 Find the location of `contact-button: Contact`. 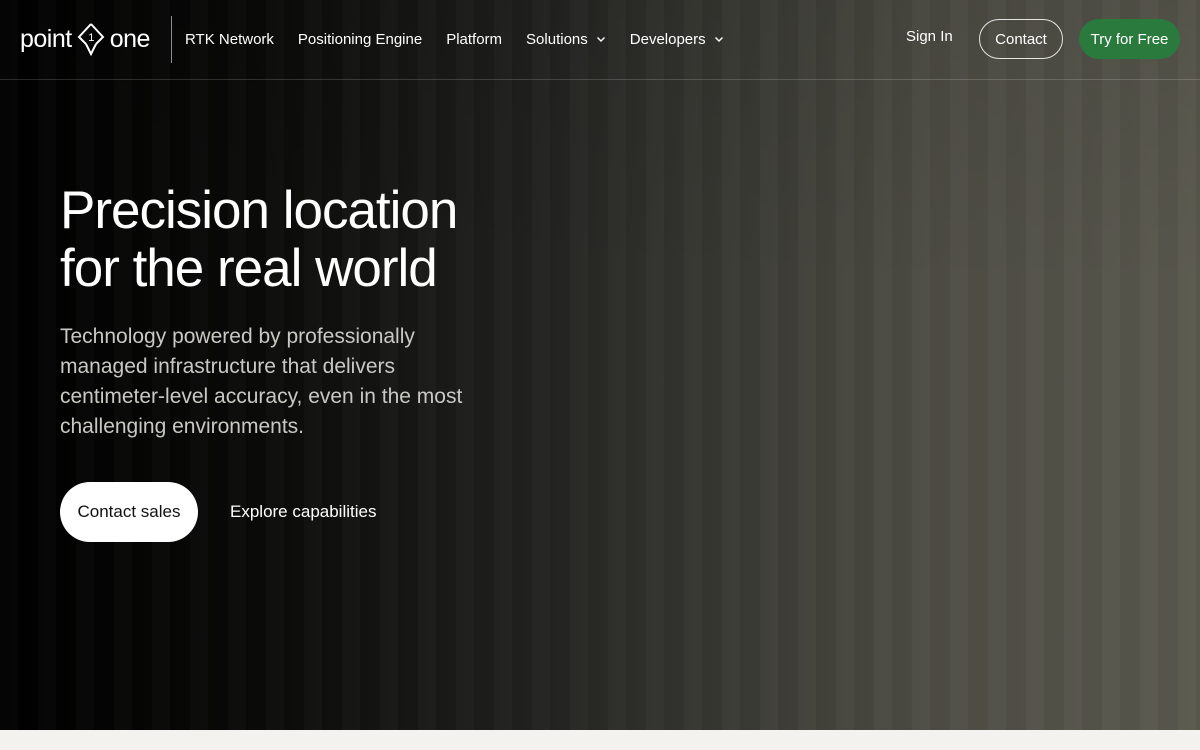

contact-button: Contact is located at coordinates (1021, 39).